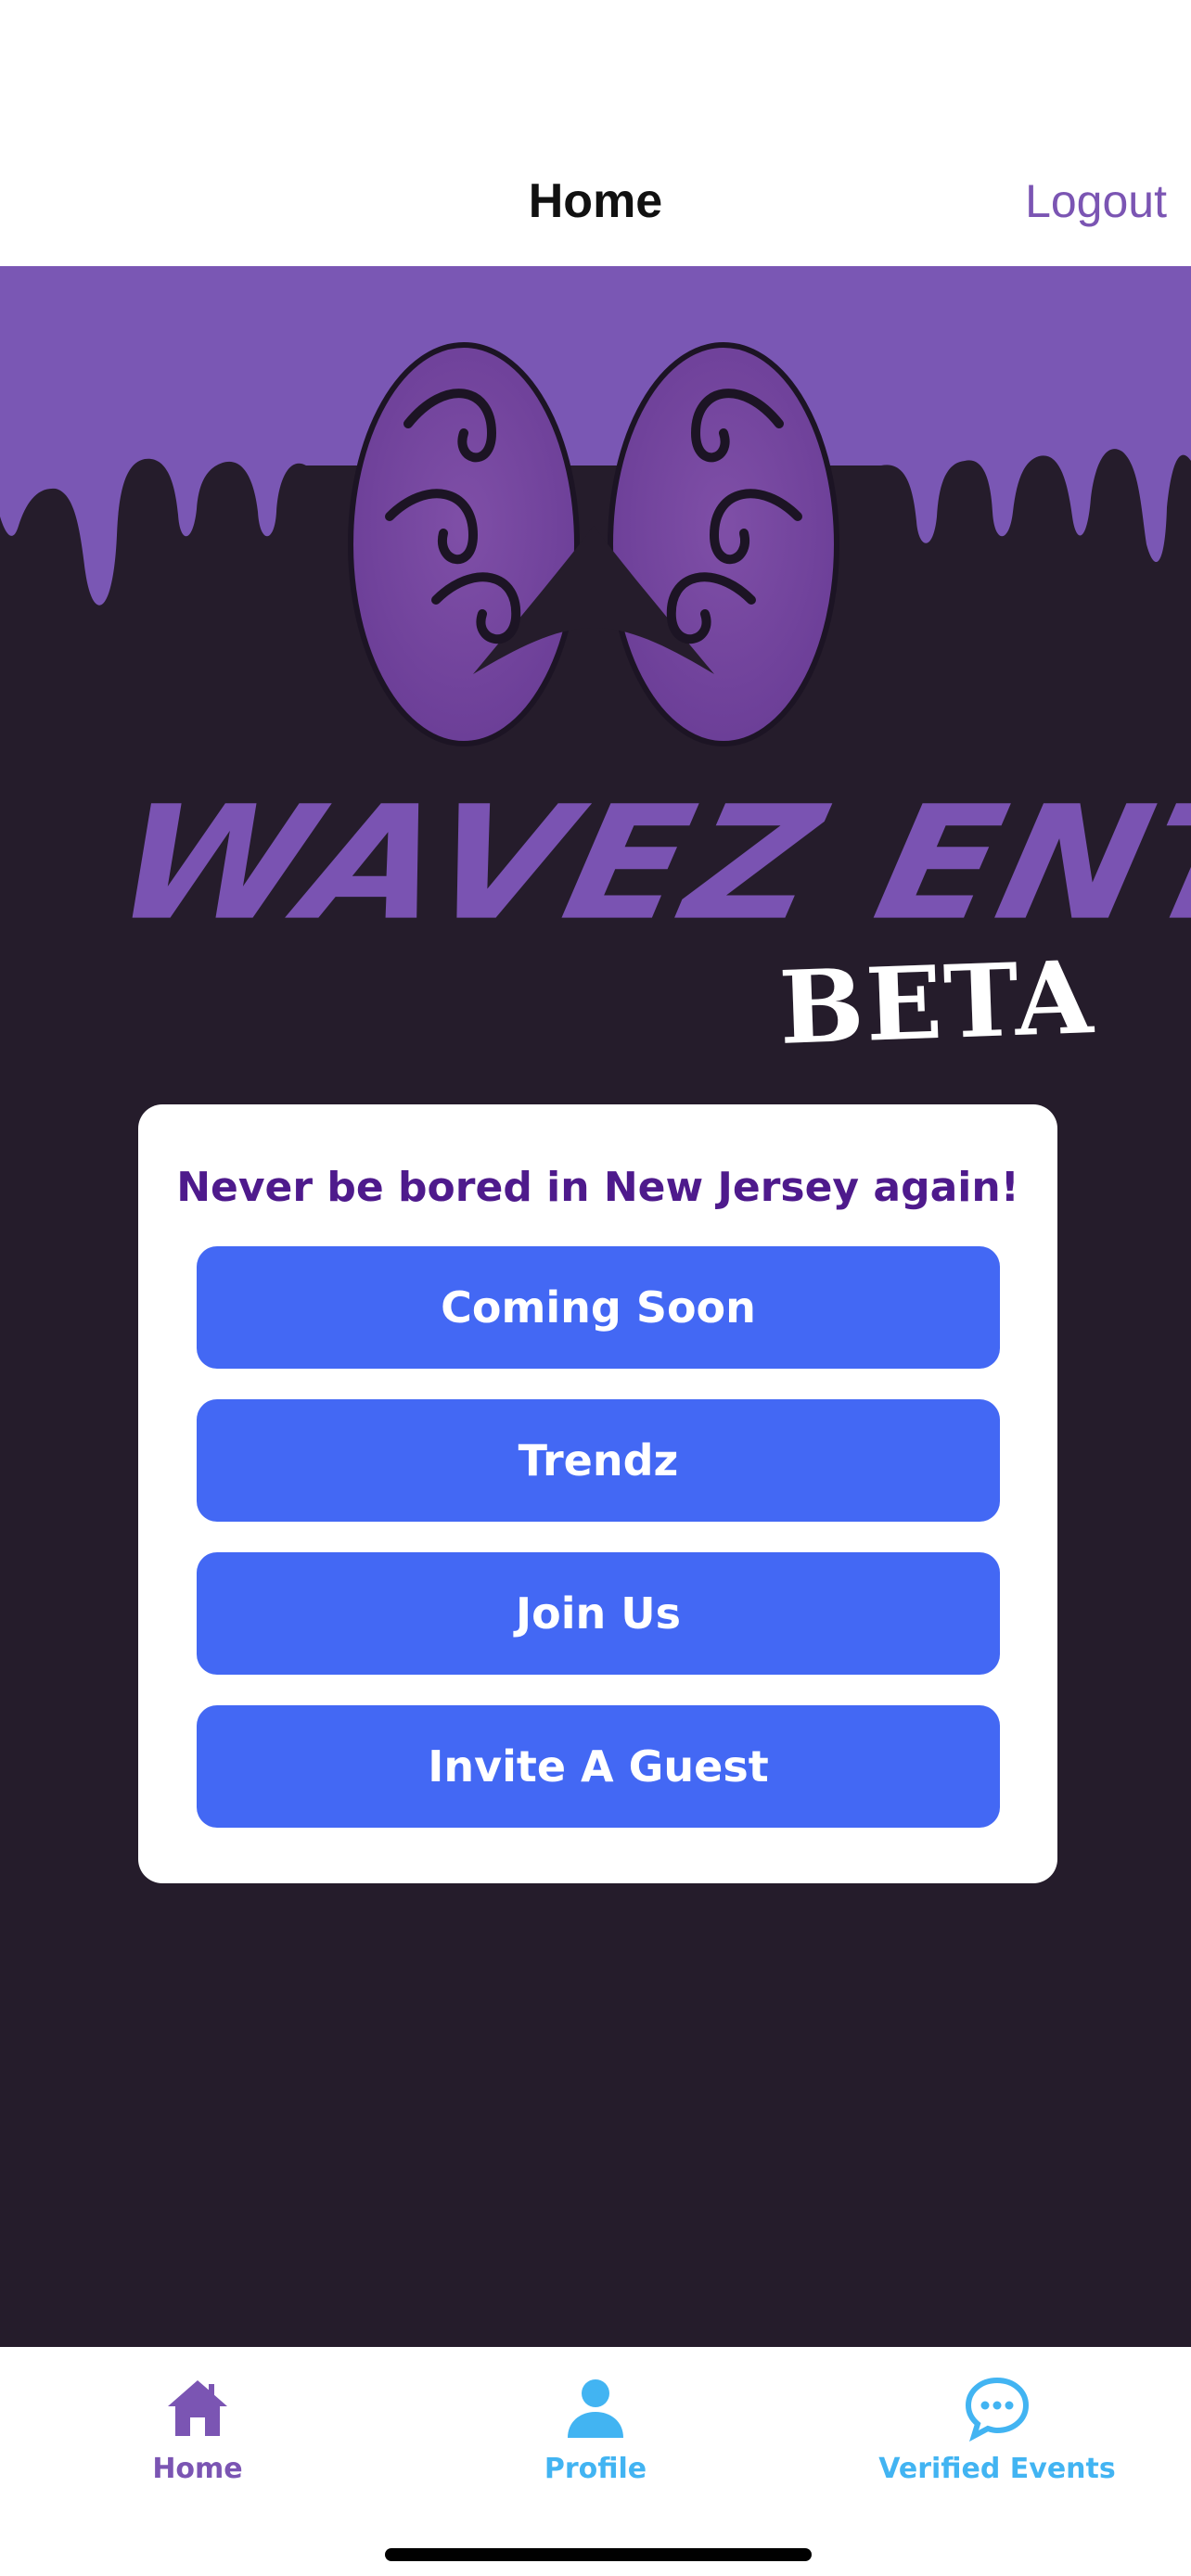 Image resolution: width=1191 pixels, height=2576 pixels. What do you see at coordinates (936, 1003) in the screenshot?
I see `beta-badge: BETA` at bounding box center [936, 1003].